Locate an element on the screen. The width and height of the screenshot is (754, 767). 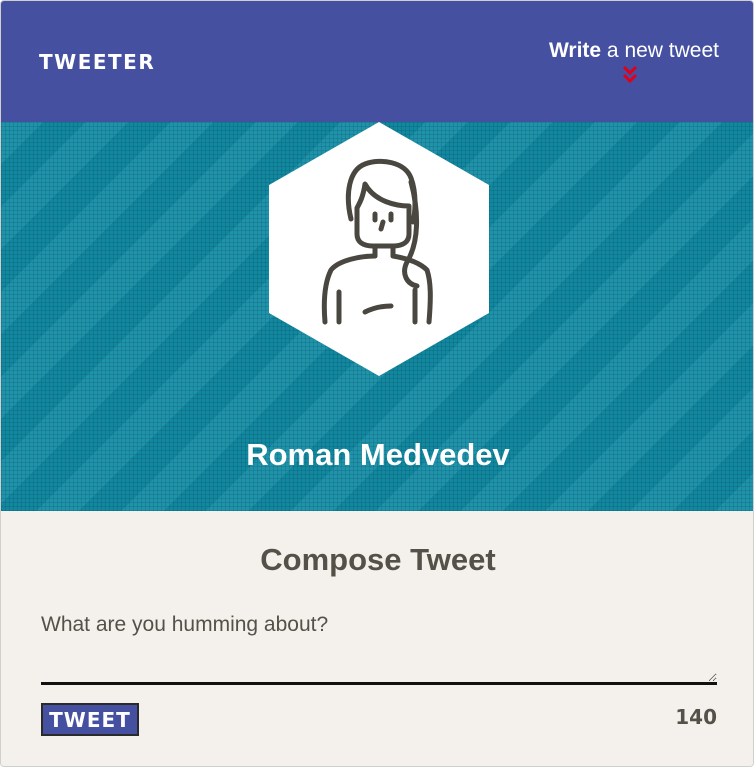
tweet-textarea is located at coordinates (379, 647).